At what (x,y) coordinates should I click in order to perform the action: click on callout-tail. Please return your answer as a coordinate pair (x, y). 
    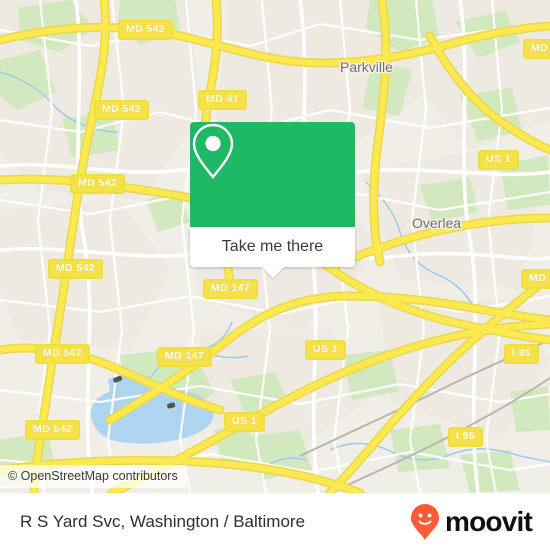
    Looking at the image, I should click on (272, 272).